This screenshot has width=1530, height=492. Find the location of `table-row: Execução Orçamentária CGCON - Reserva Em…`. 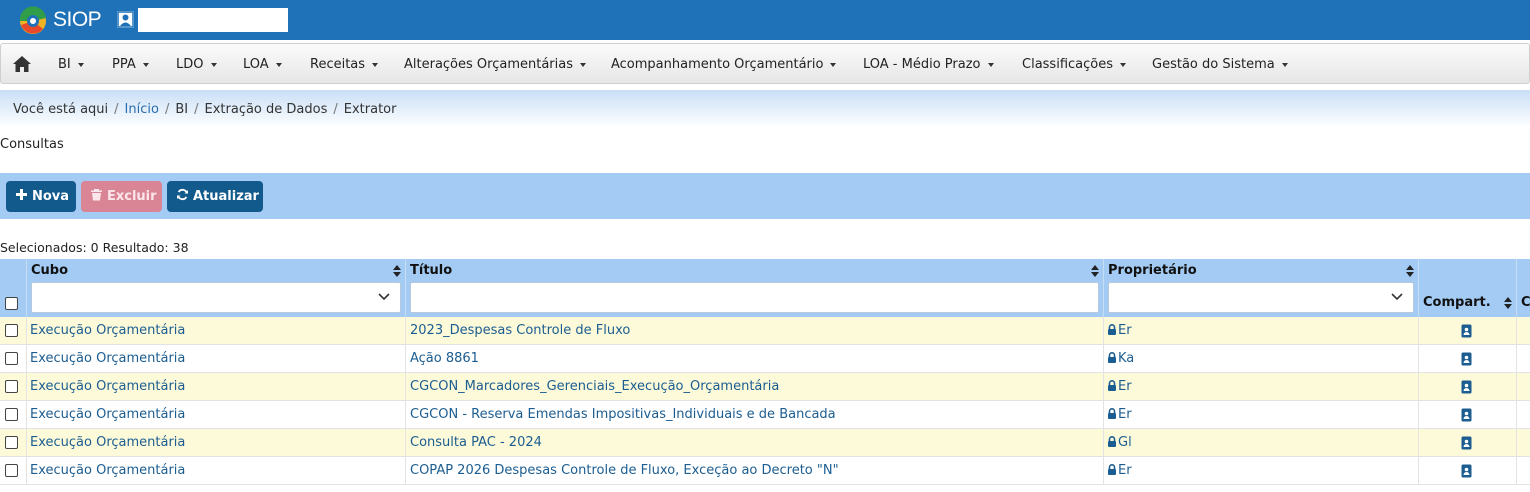

table-row: Execução Orçamentária CGCON - Reserva Em… is located at coordinates (765, 415).